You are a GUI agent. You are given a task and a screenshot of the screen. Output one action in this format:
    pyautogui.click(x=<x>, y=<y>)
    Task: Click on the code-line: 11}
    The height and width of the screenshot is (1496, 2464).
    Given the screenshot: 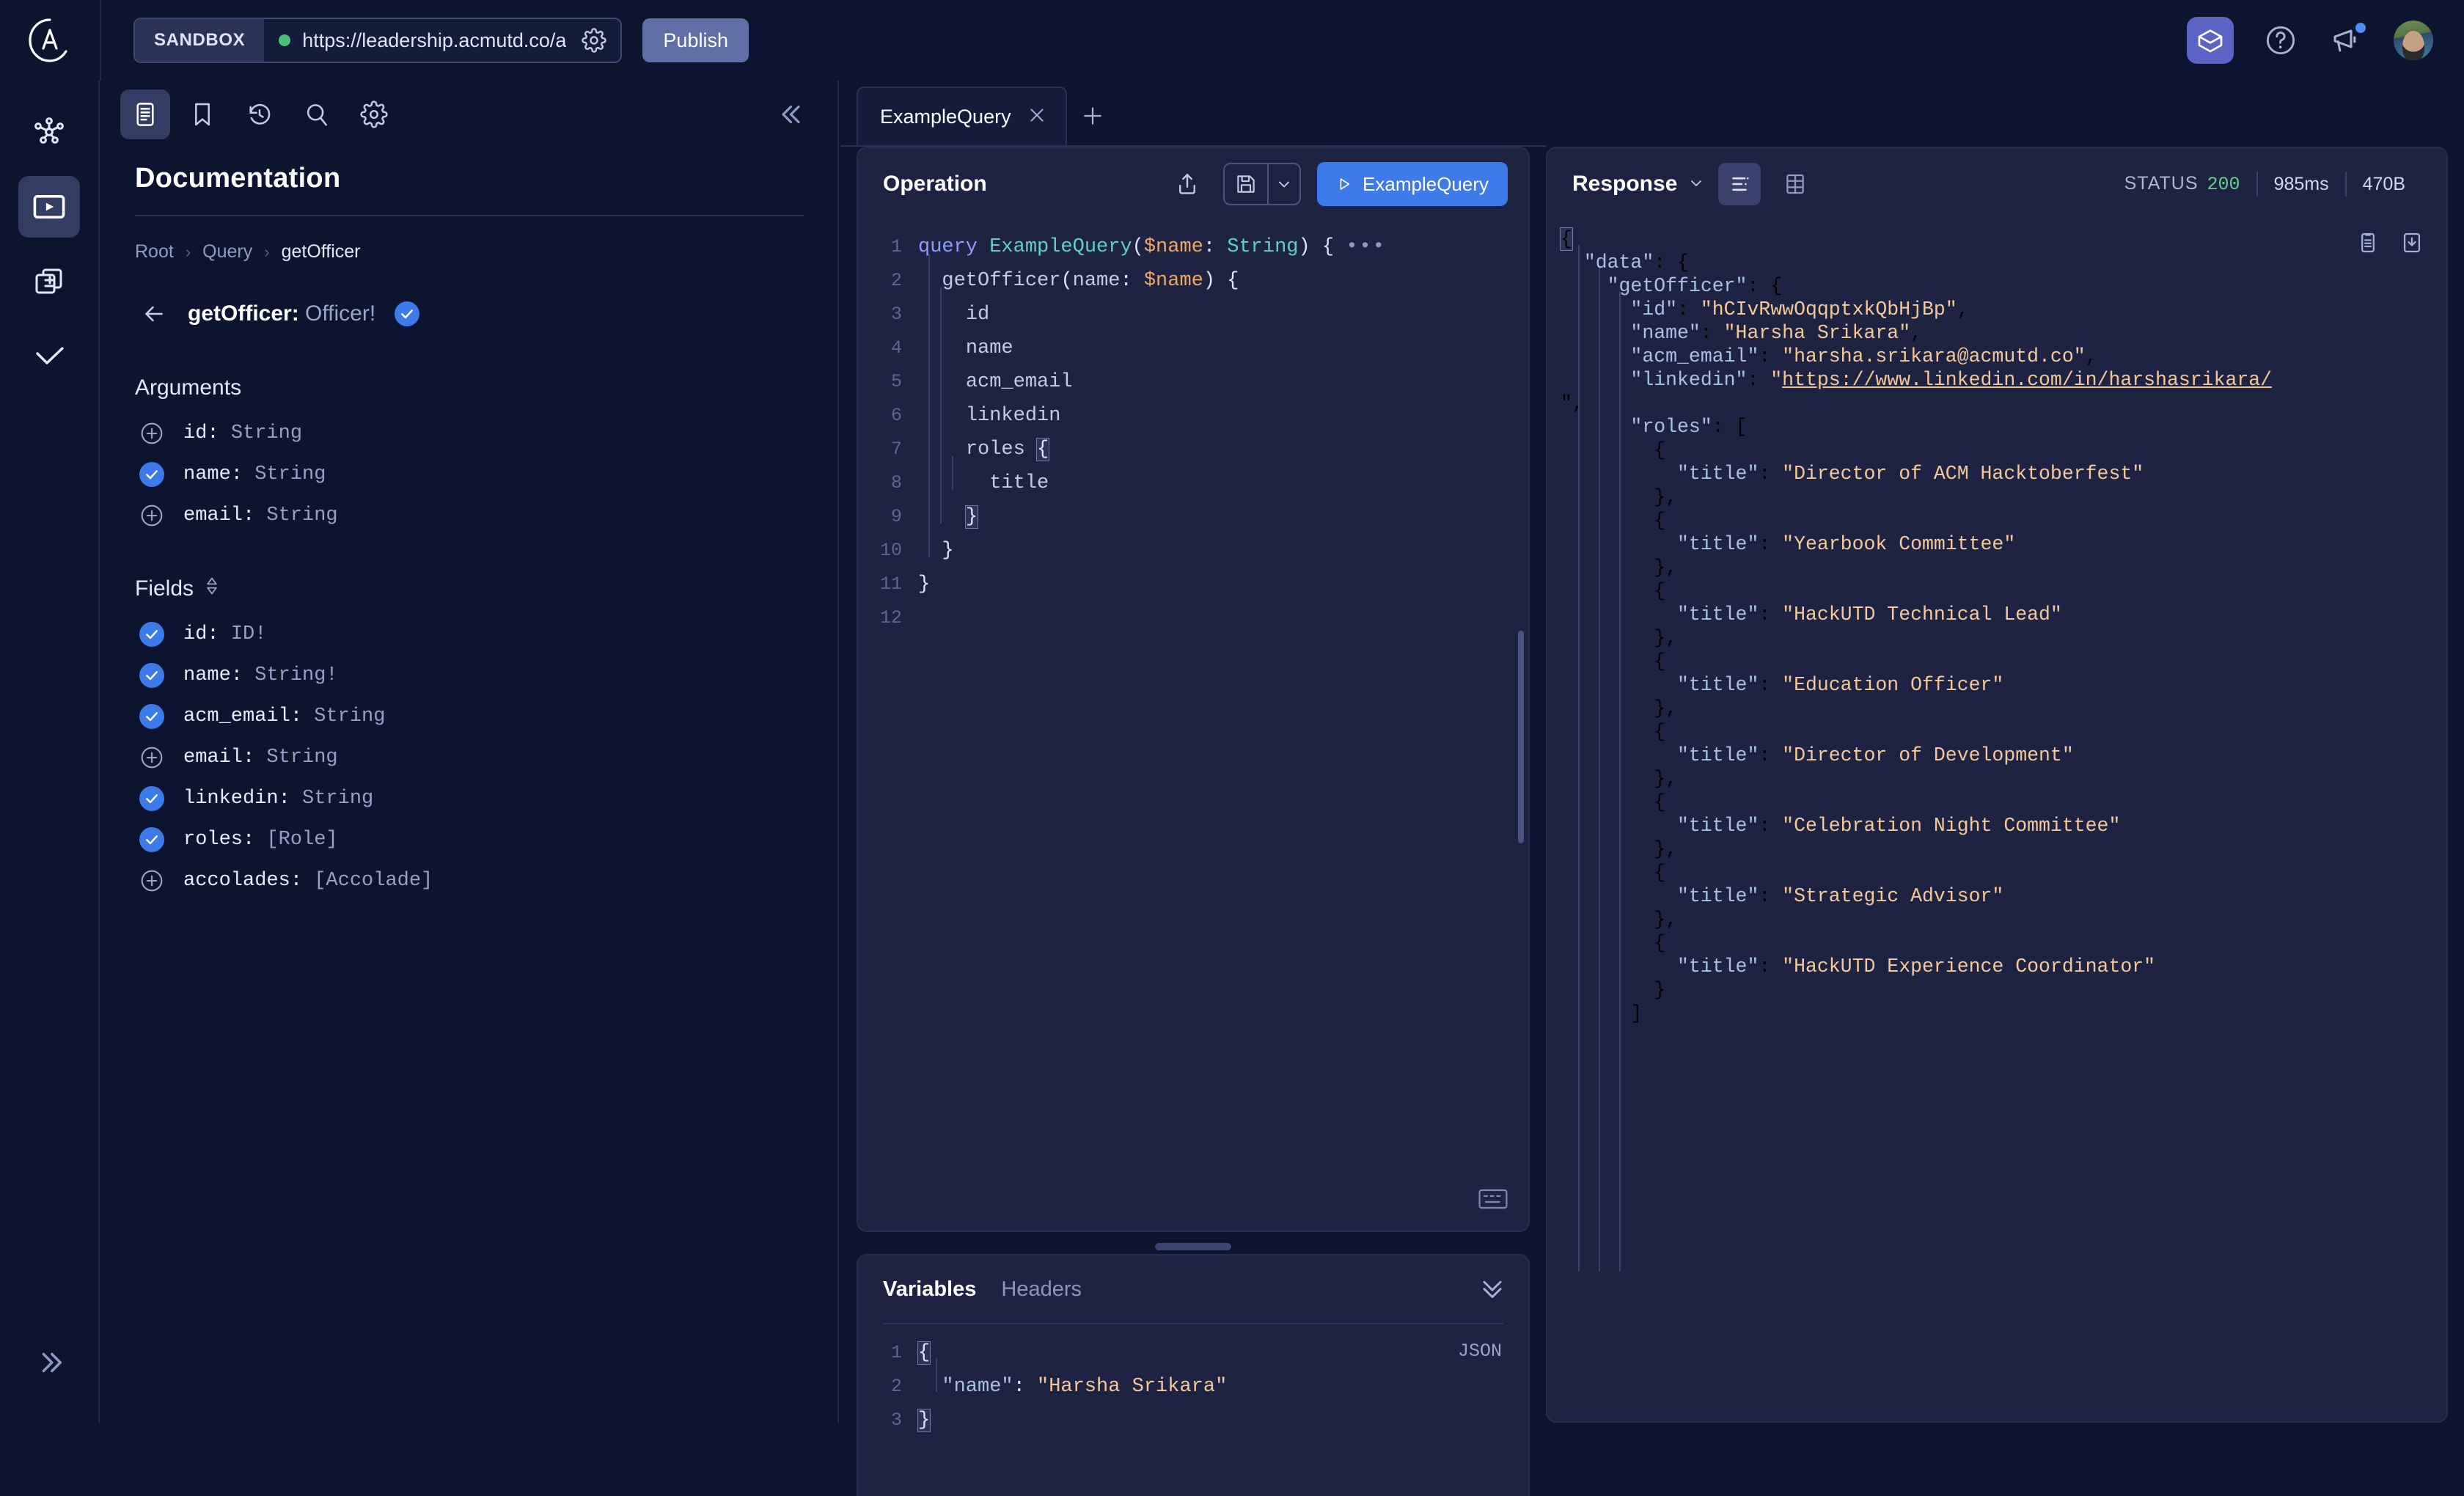 What is the action you would take?
    pyautogui.click(x=1193, y=584)
    